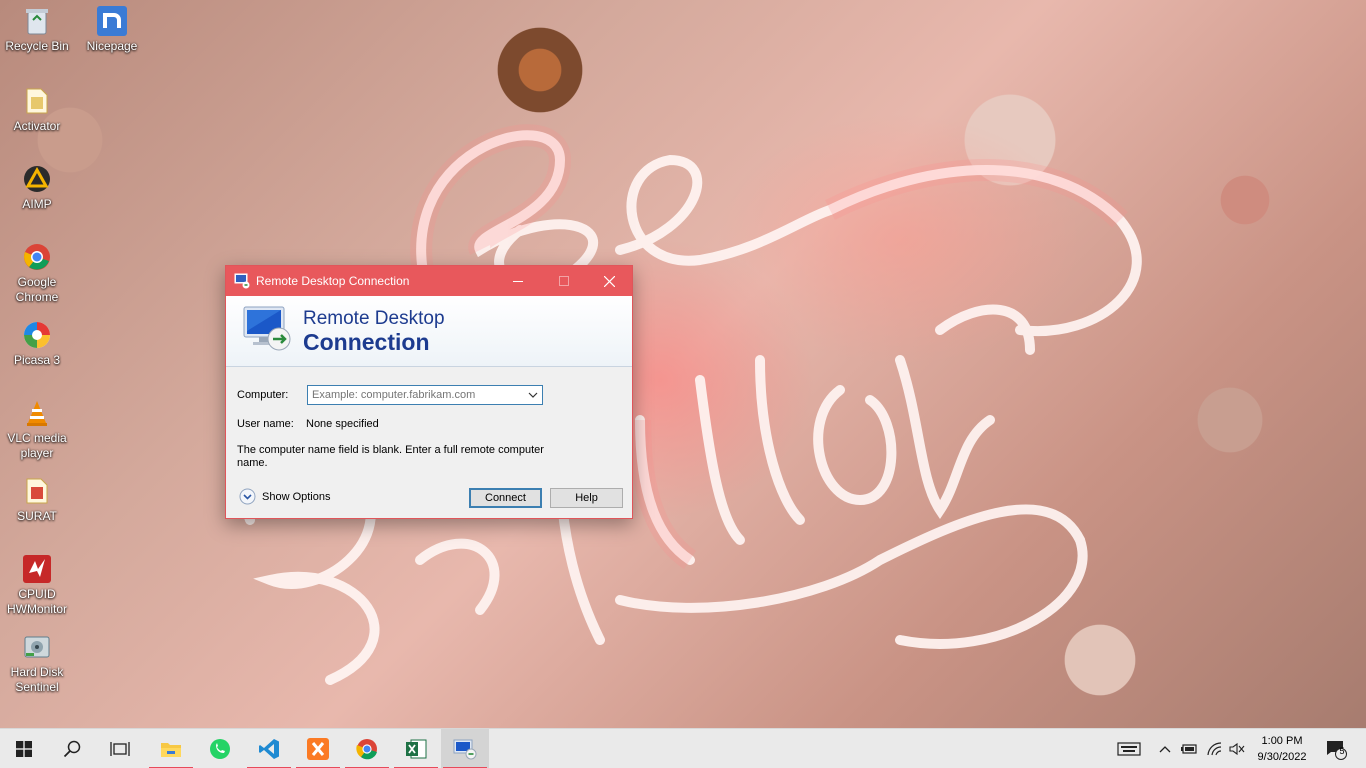 Image resolution: width=1366 pixels, height=768 pixels. I want to click on aimp-icon, so click(37, 179).